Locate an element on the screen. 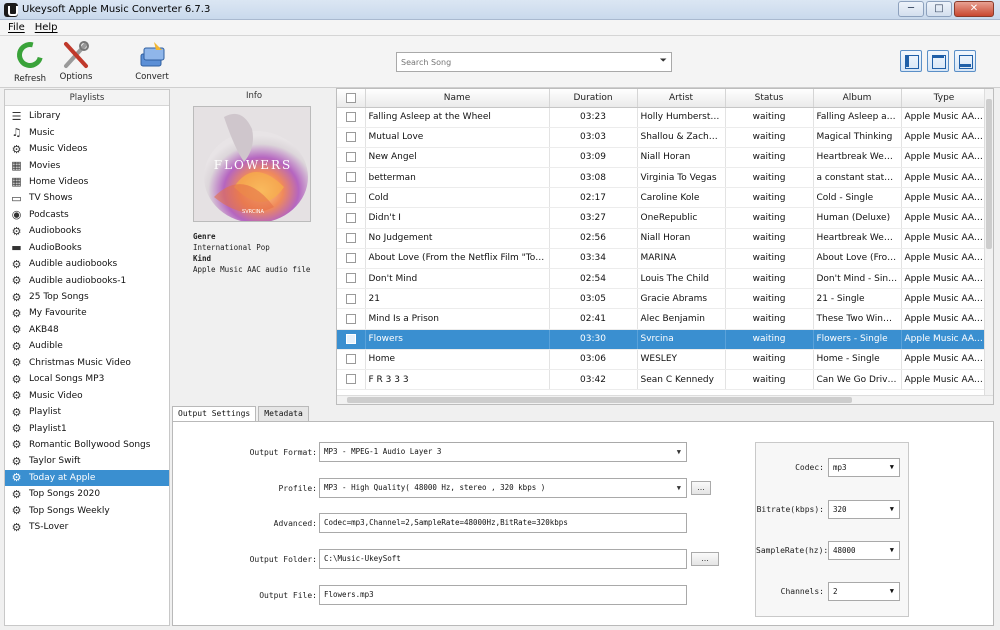 This screenshot has height=630, width=1000. sidebar-item: ▦ Home Videos is located at coordinates (87, 182).